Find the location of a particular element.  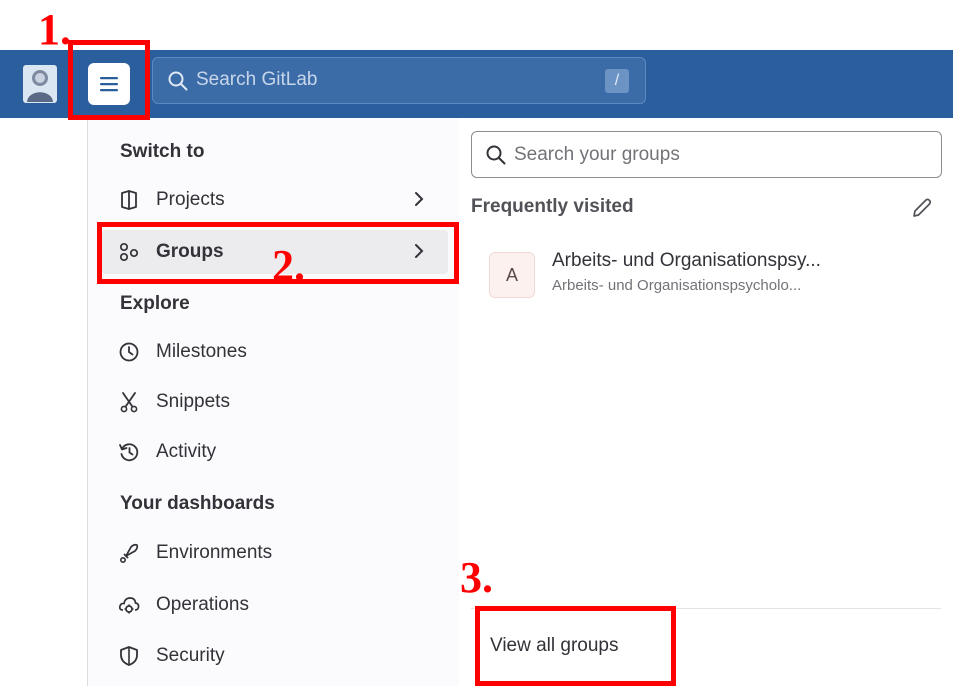

logo-icon is located at coordinates (40, 84).